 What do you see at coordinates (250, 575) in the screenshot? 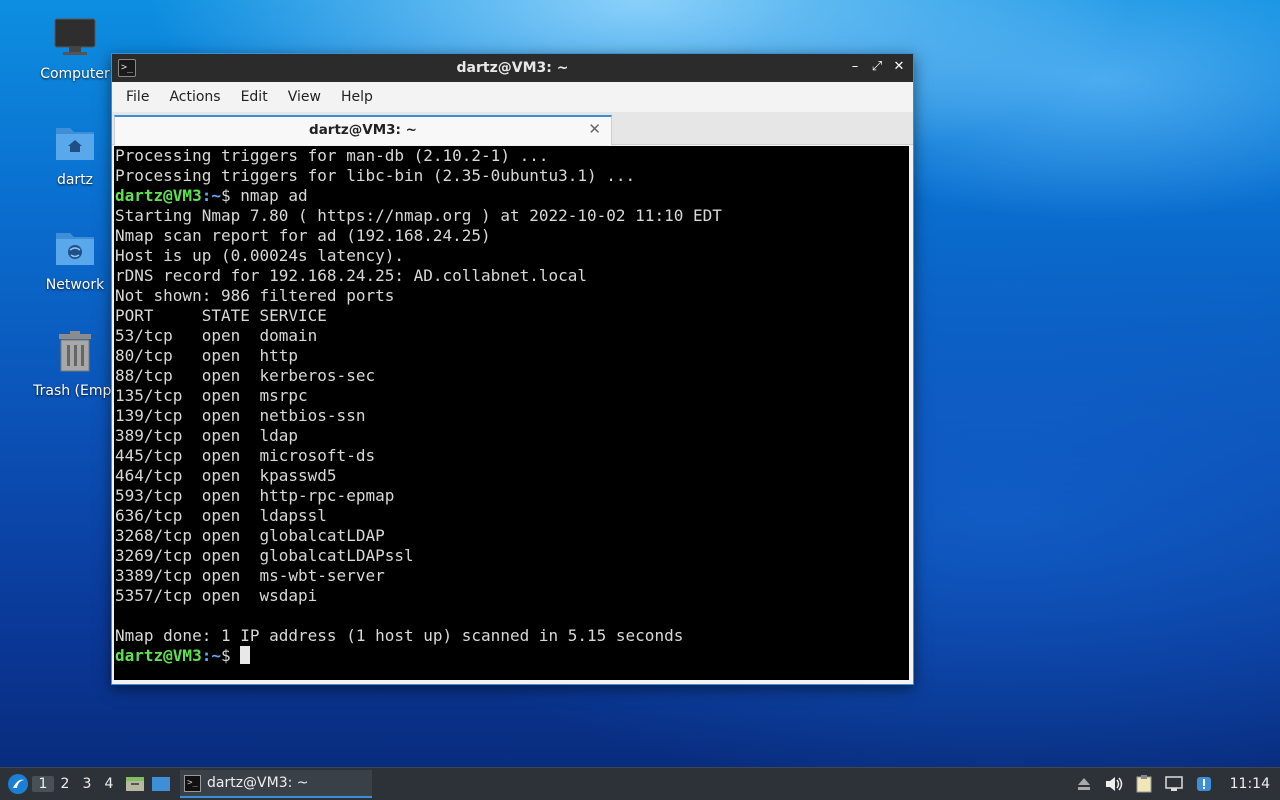
I see `terminal-output-line: 3389/tcp open ms-wbt-server` at bounding box center [250, 575].